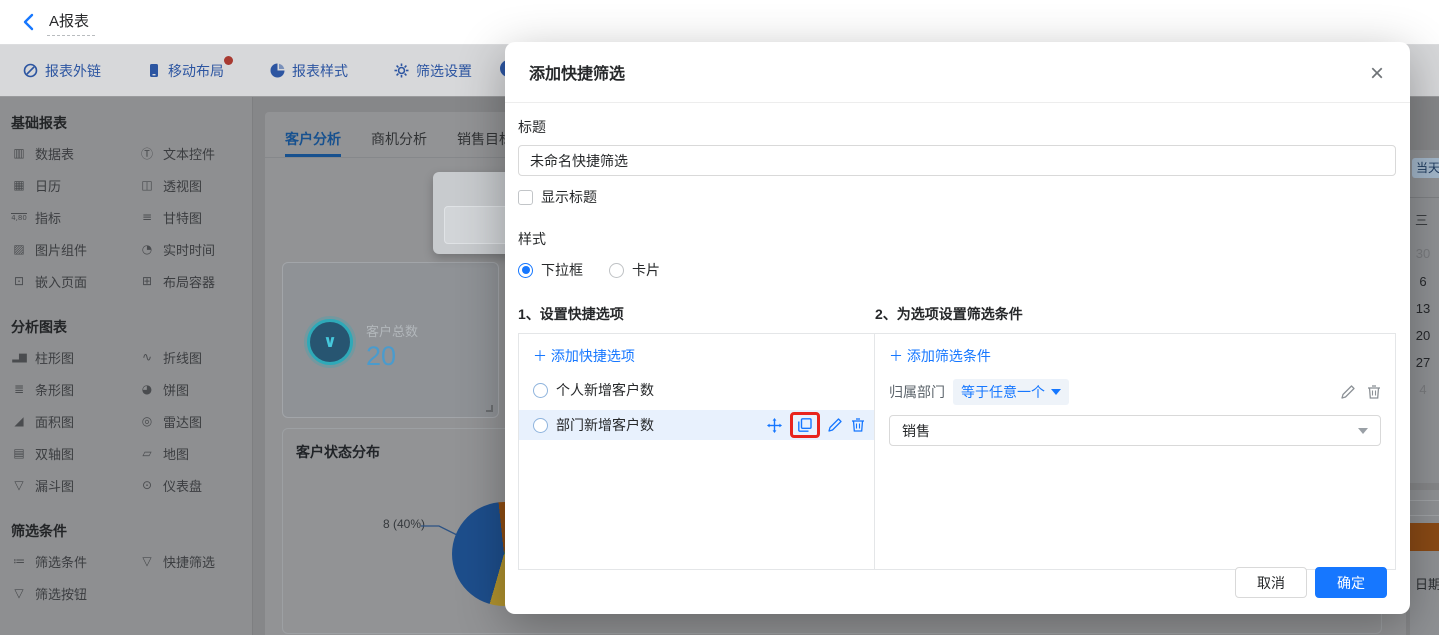  What do you see at coordinates (805, 425) in the screenshot?
I see `copy-icon` at bounding box center [805, 425].